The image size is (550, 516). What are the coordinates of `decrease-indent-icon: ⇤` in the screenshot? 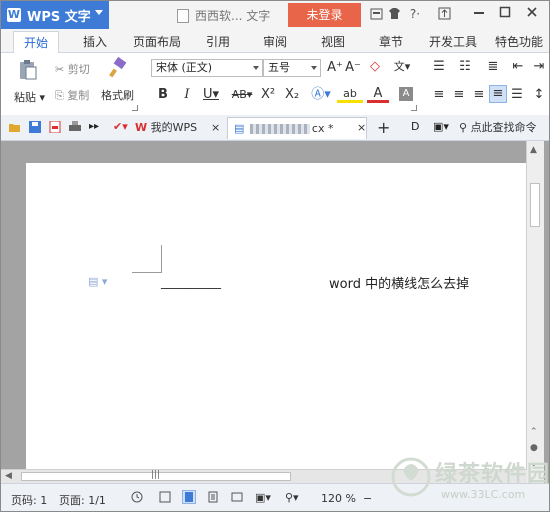 It's located at (518, 67).